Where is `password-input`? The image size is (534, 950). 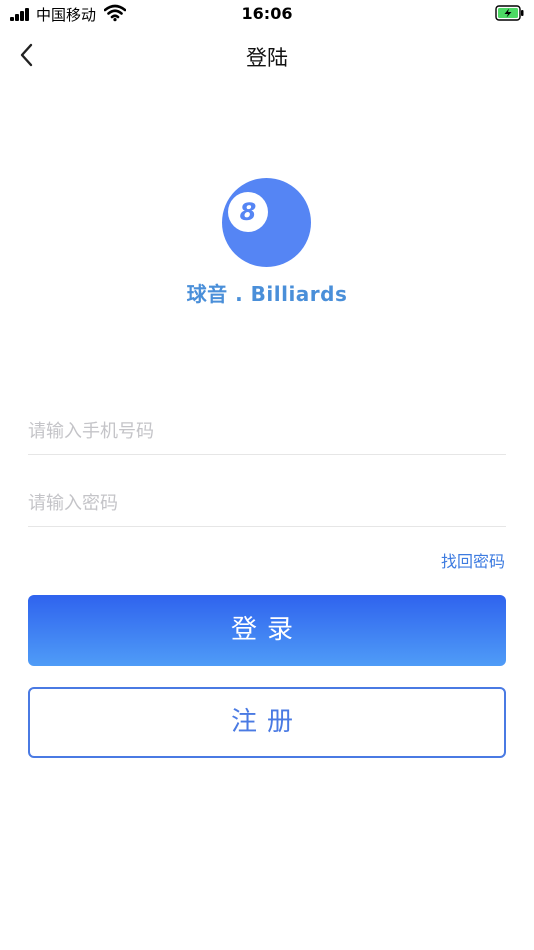 password-input is located at coordinates (267, 503).